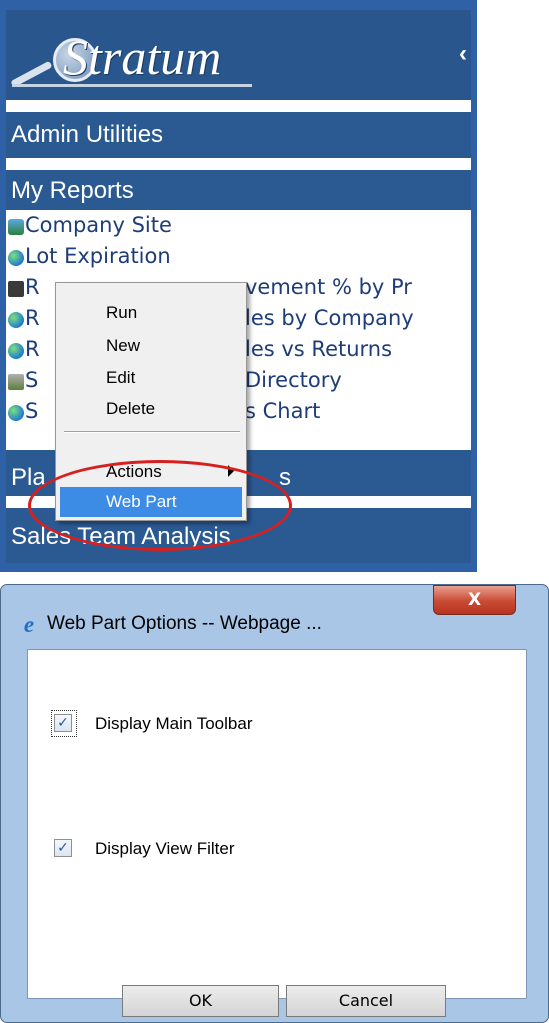  What do you see at coordinates (319, 349) in the screenshot?
I see `report-label-tail: les vs Returns` at bounding box center [319, 349].